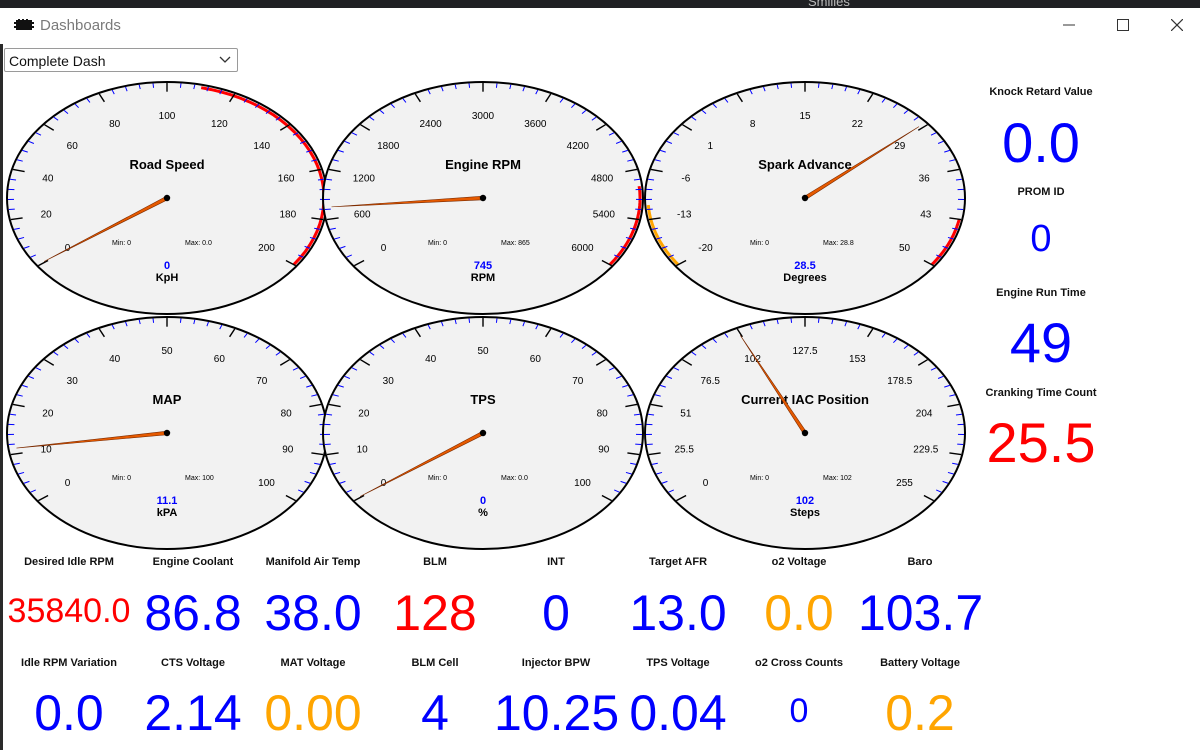 Image resolution: width=1200 pixels, height=750 pixels. Describe the element at coordinates (313, 713) in the screenshot. I see `readout-value: 0.00` at that location.